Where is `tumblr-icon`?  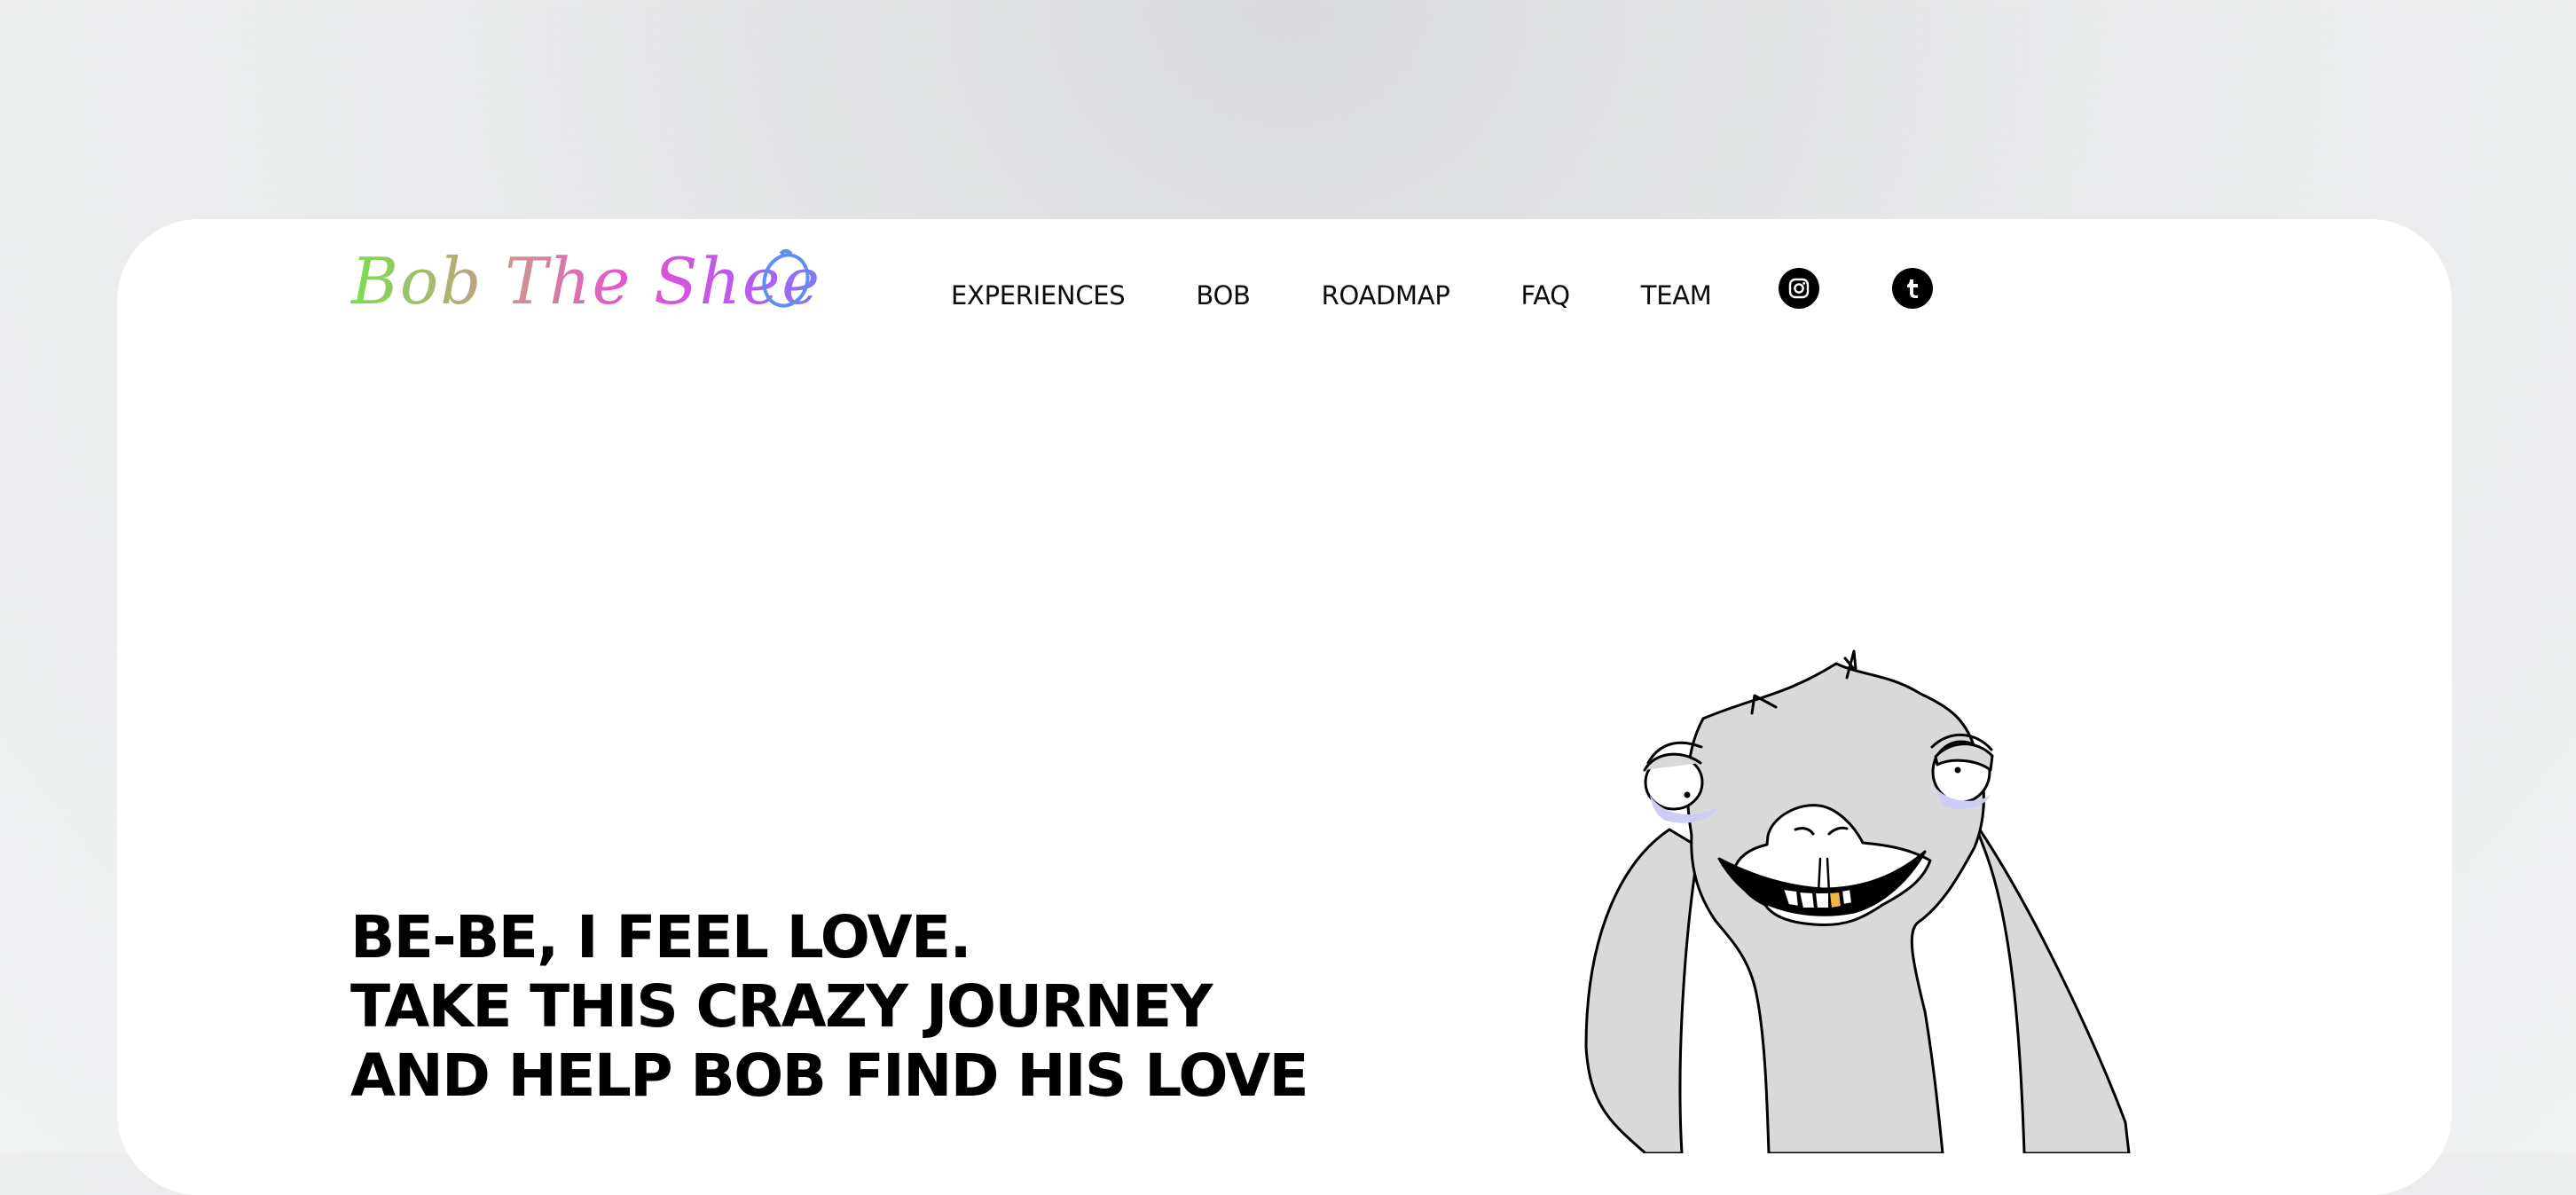 tumblr-icon is located at coordinates (1912, 288).